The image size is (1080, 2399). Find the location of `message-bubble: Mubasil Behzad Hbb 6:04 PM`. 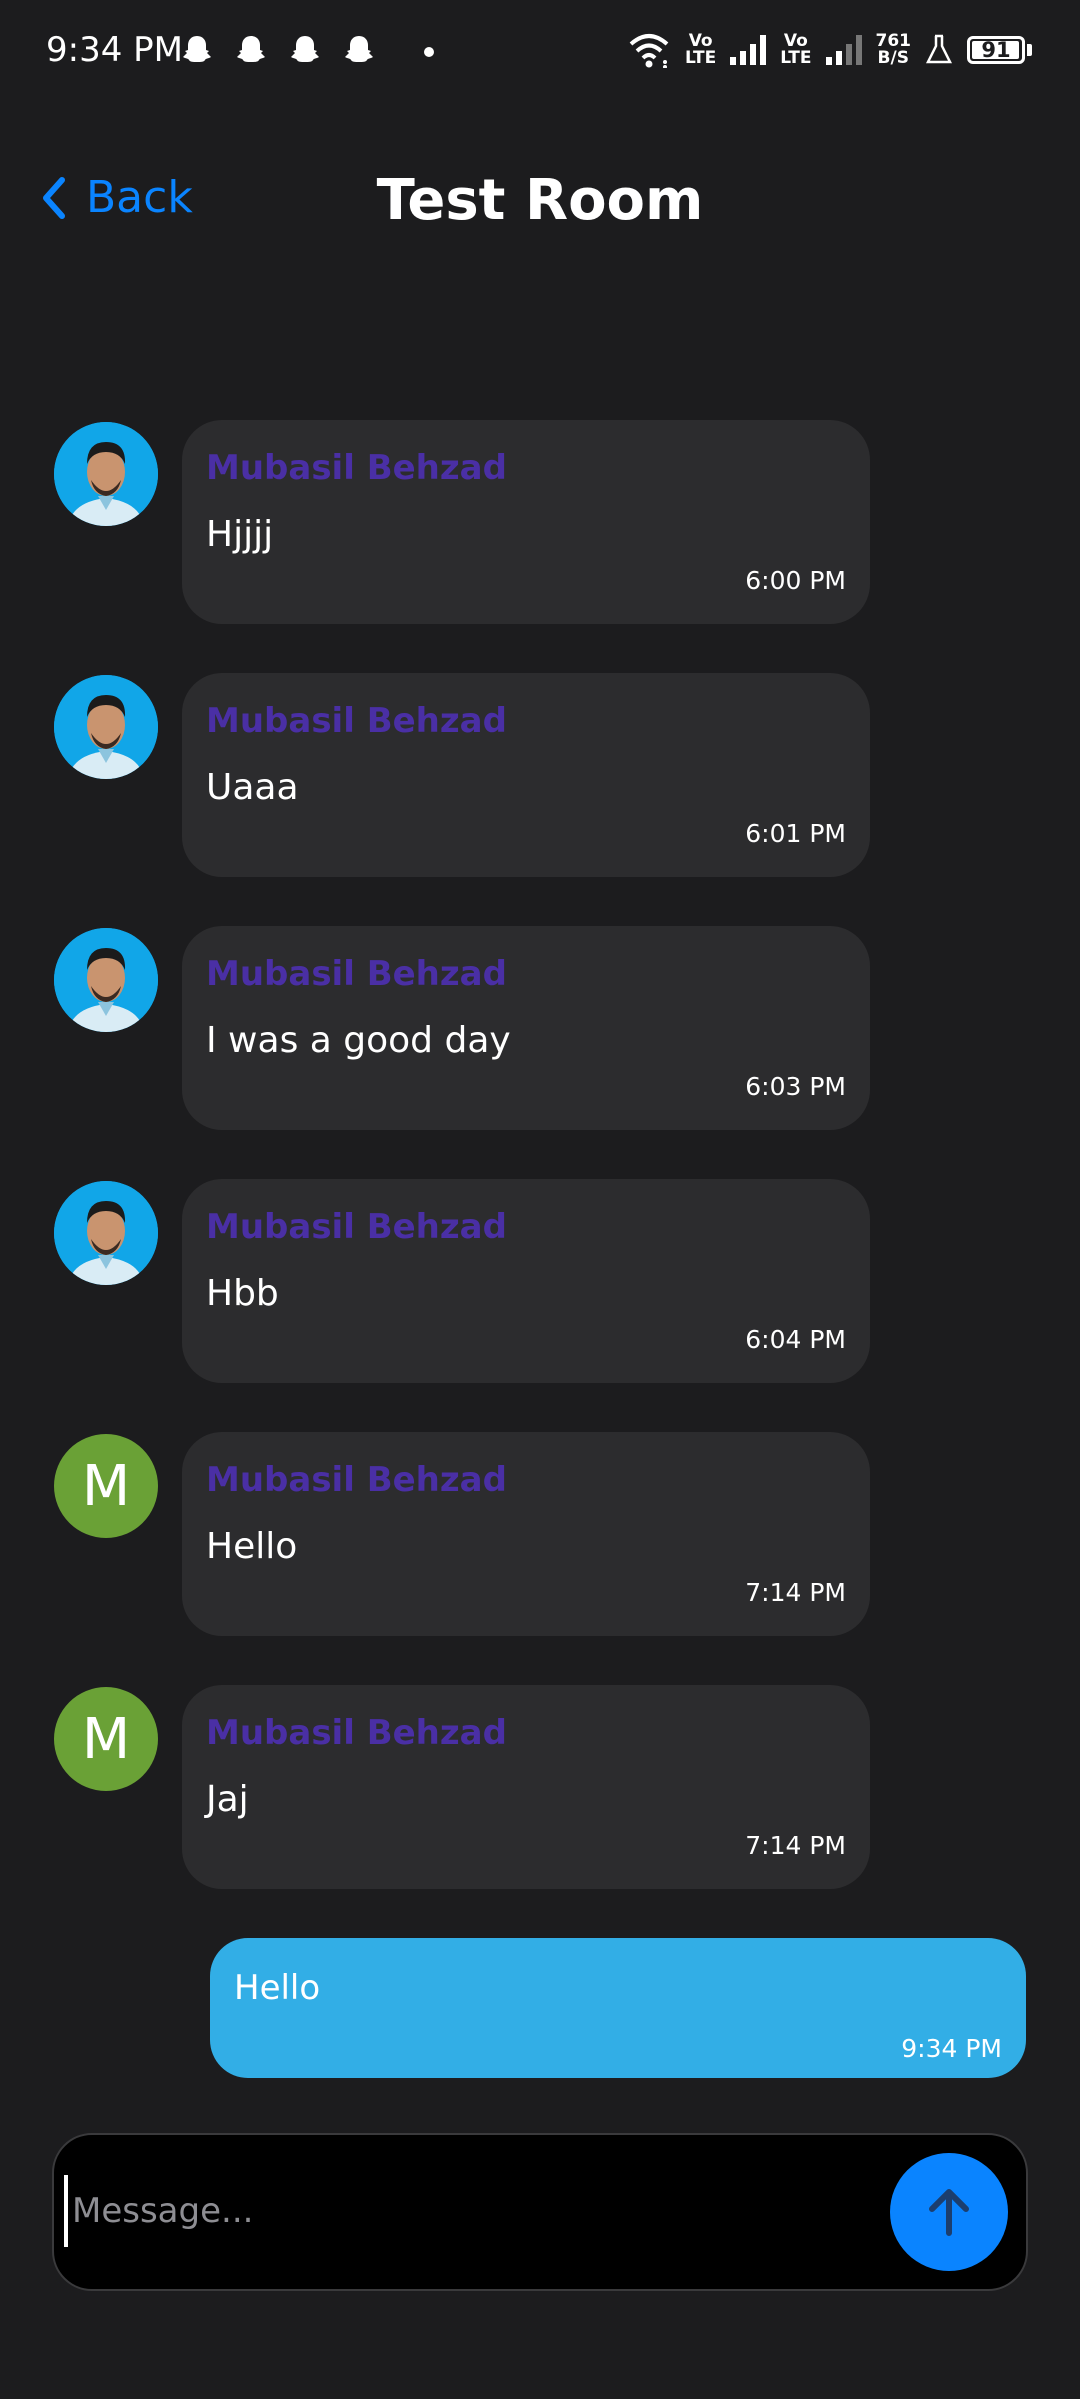

message-bubble: Mubasil Behzad Hbb 6:04 PM is located at coordinates (526, 1281).